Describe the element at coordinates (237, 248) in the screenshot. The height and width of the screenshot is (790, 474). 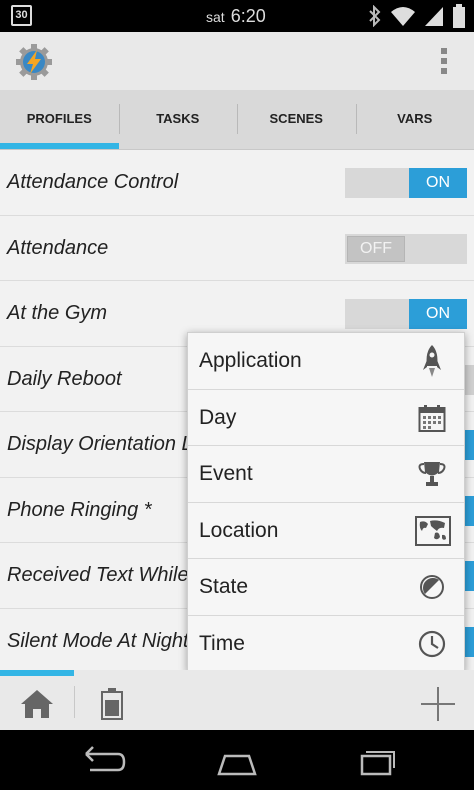
I see `profile-row: Attendance OFF` at that location.